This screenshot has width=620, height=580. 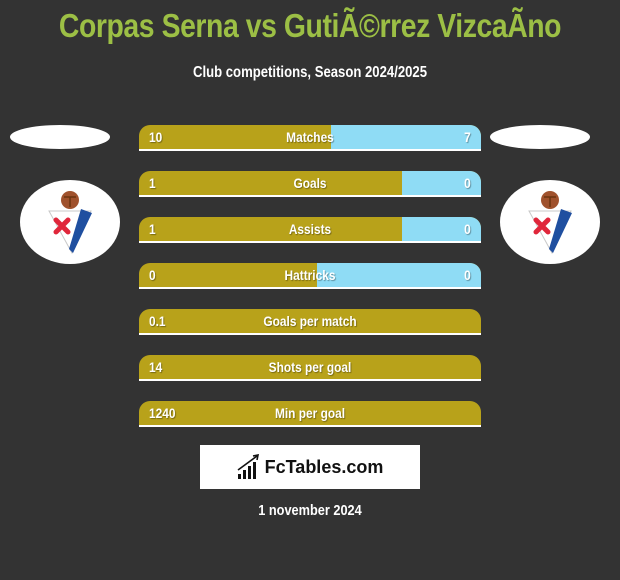 I want to click on stat-row-shots-per-goal: 14 Shots per goal, so click(x=310, y=368).